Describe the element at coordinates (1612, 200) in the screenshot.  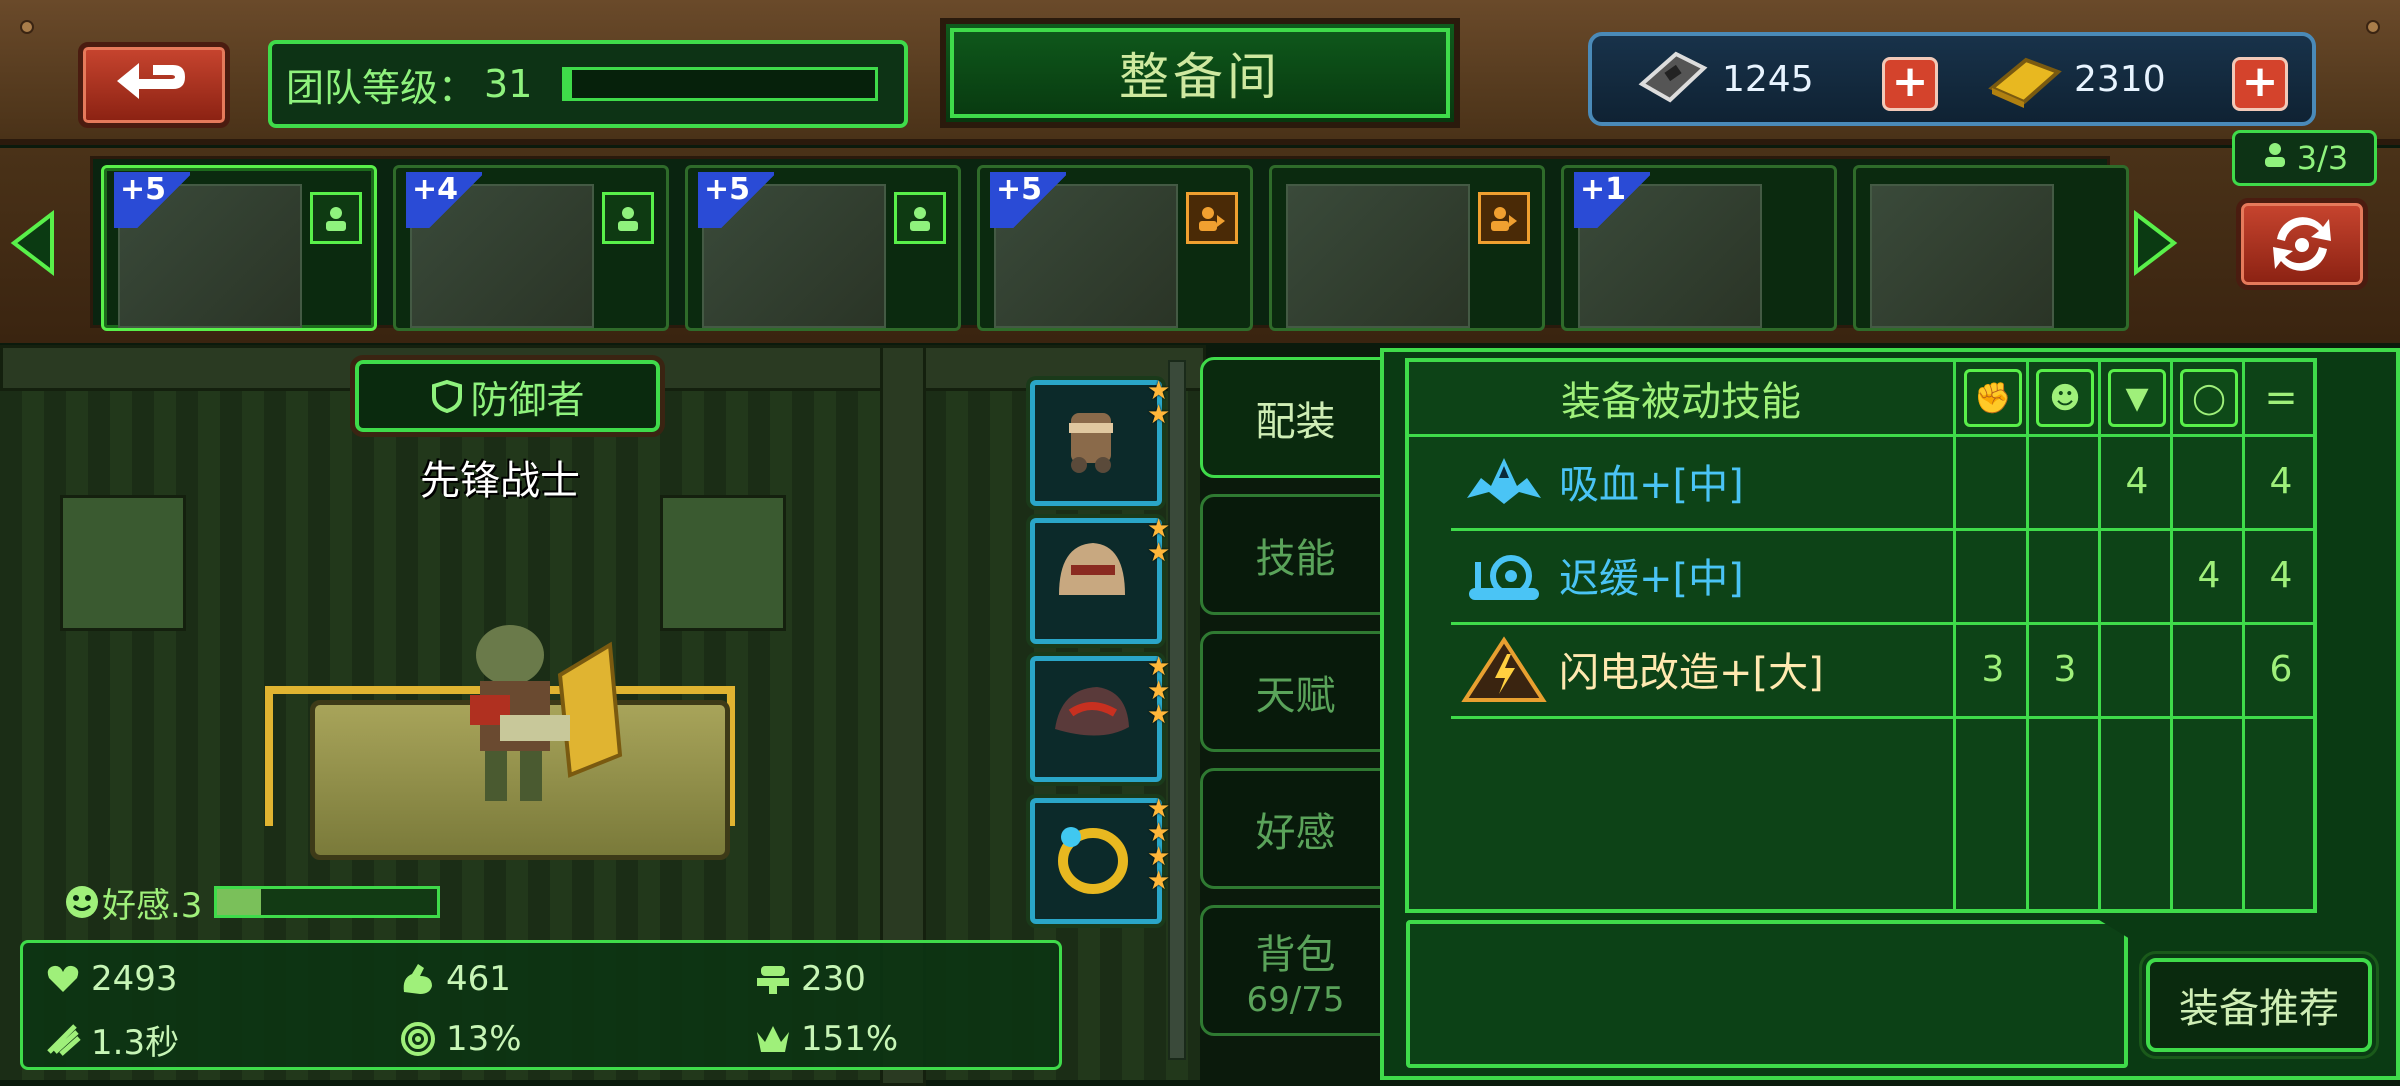
I see `hero-upgrade-badge: +1` at that location.